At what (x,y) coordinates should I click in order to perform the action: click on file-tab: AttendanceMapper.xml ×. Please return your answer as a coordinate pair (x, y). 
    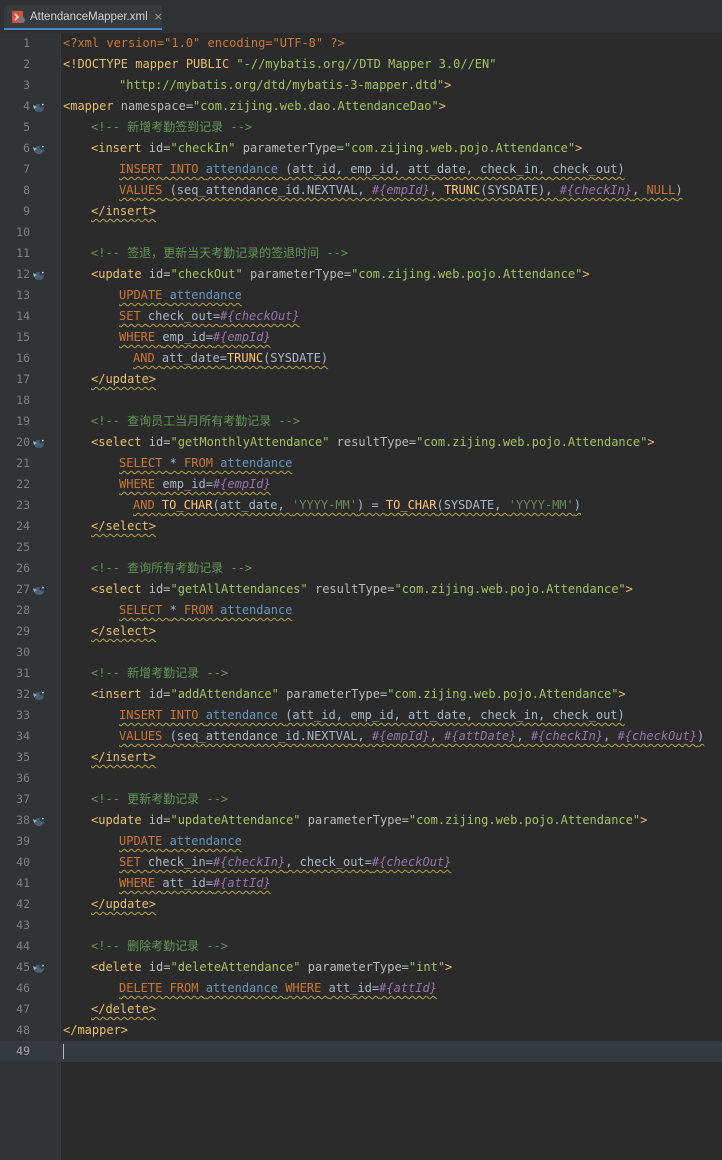
    Looking at the image, I should click on (83, 17).